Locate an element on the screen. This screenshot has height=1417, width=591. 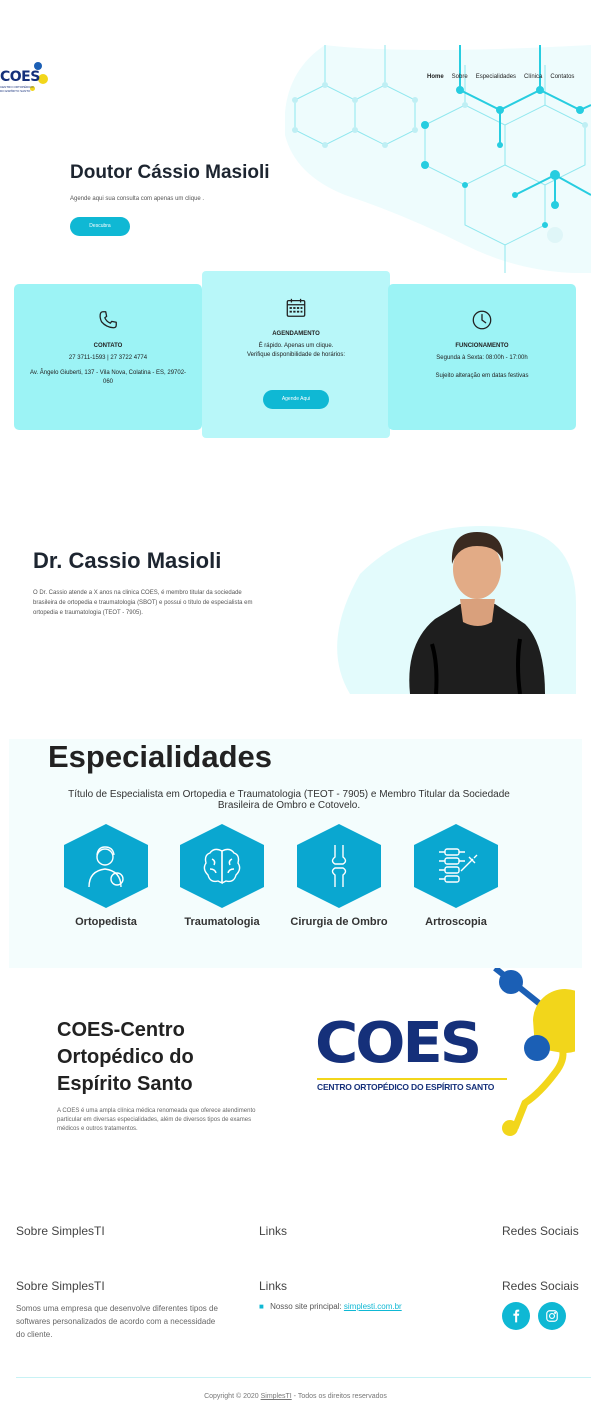
schedule-button: Agende Aqui is located at coordinates (296, 399).